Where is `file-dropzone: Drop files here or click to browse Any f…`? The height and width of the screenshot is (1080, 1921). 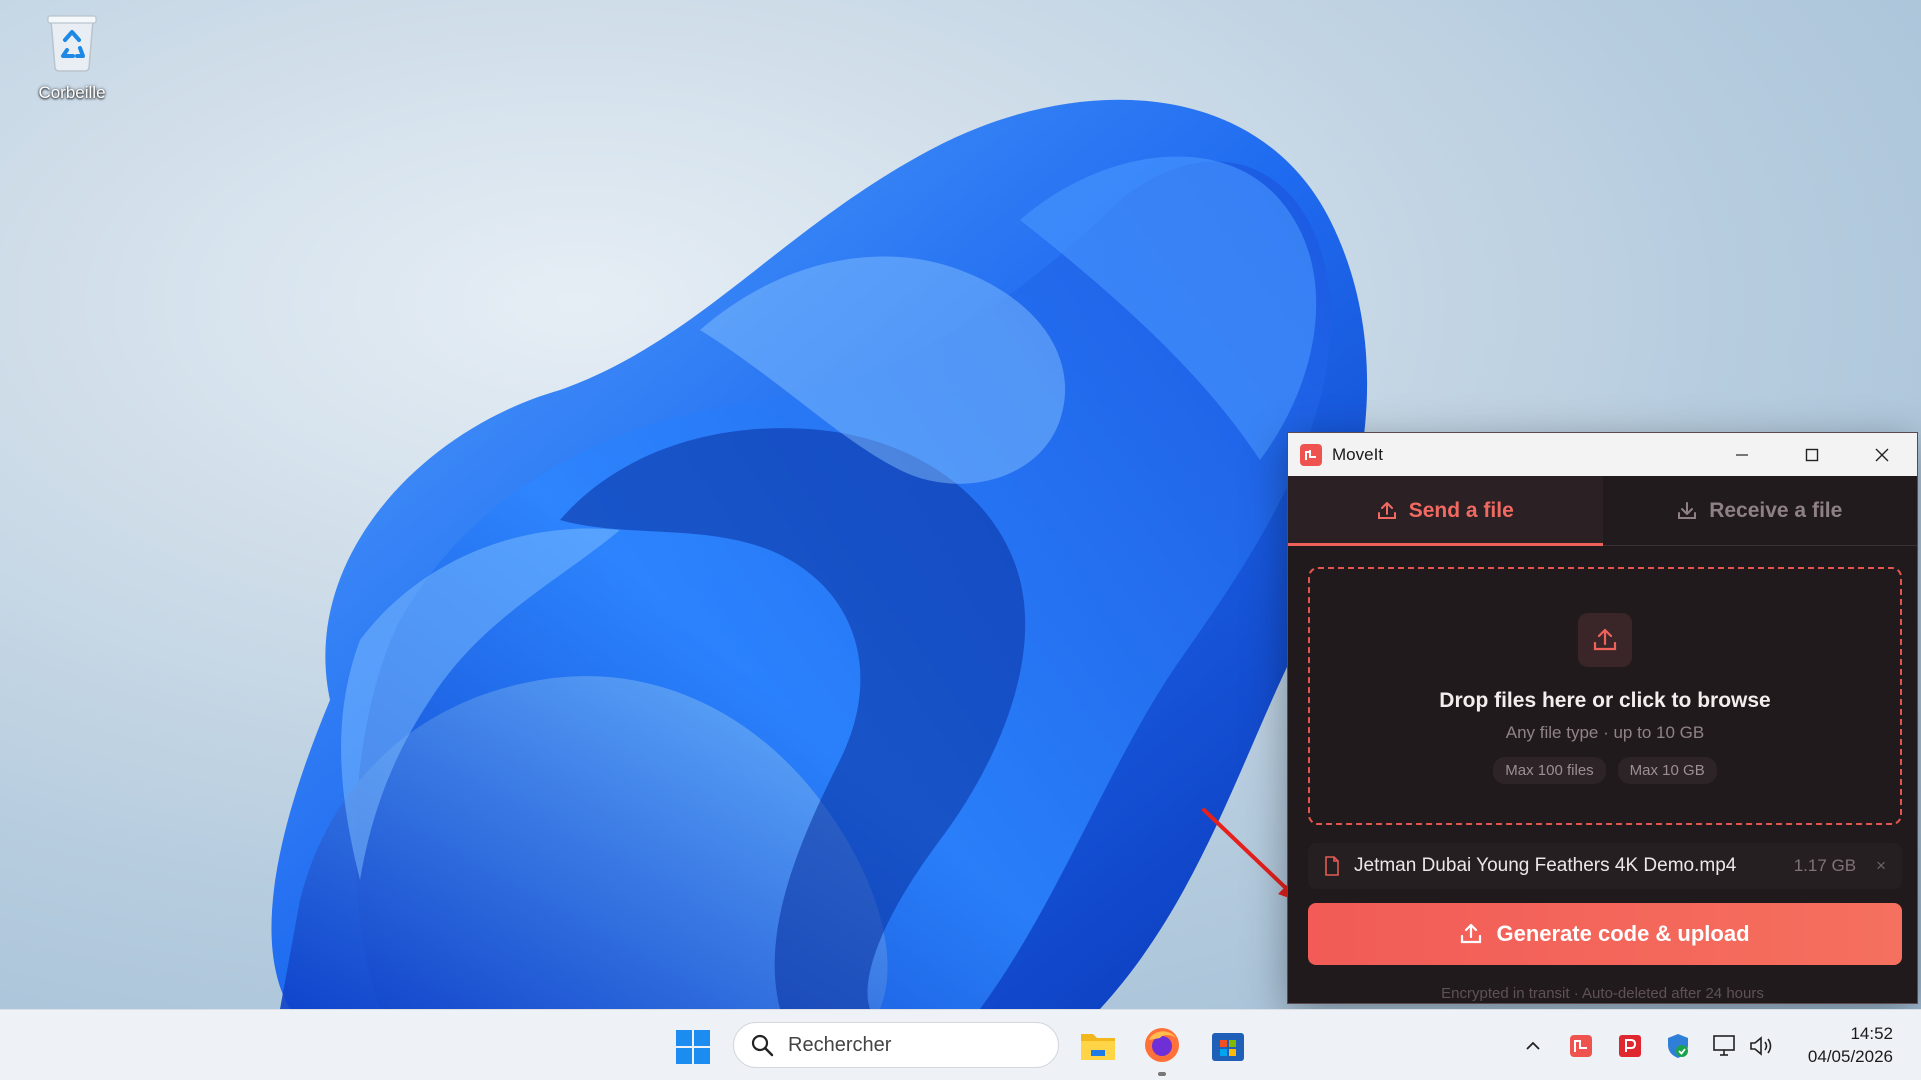
file-dropzone: Drop files here or click to browse Any f… is located at coordinates (1605, 696).